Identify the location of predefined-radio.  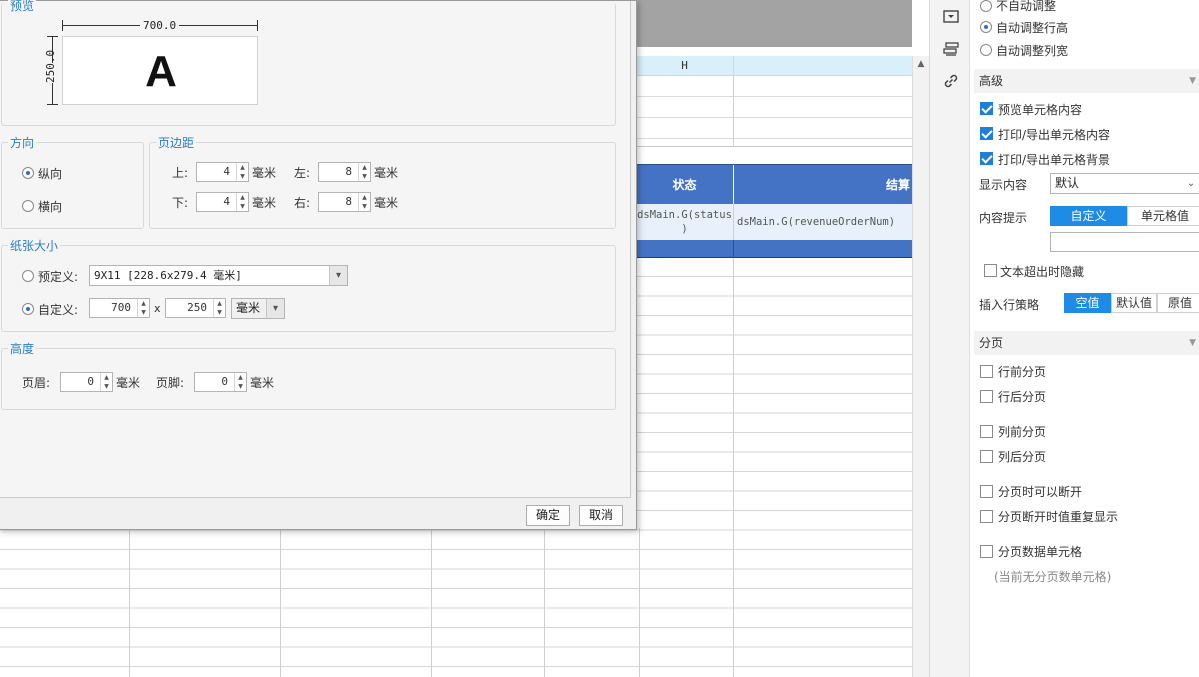
(28, 276).